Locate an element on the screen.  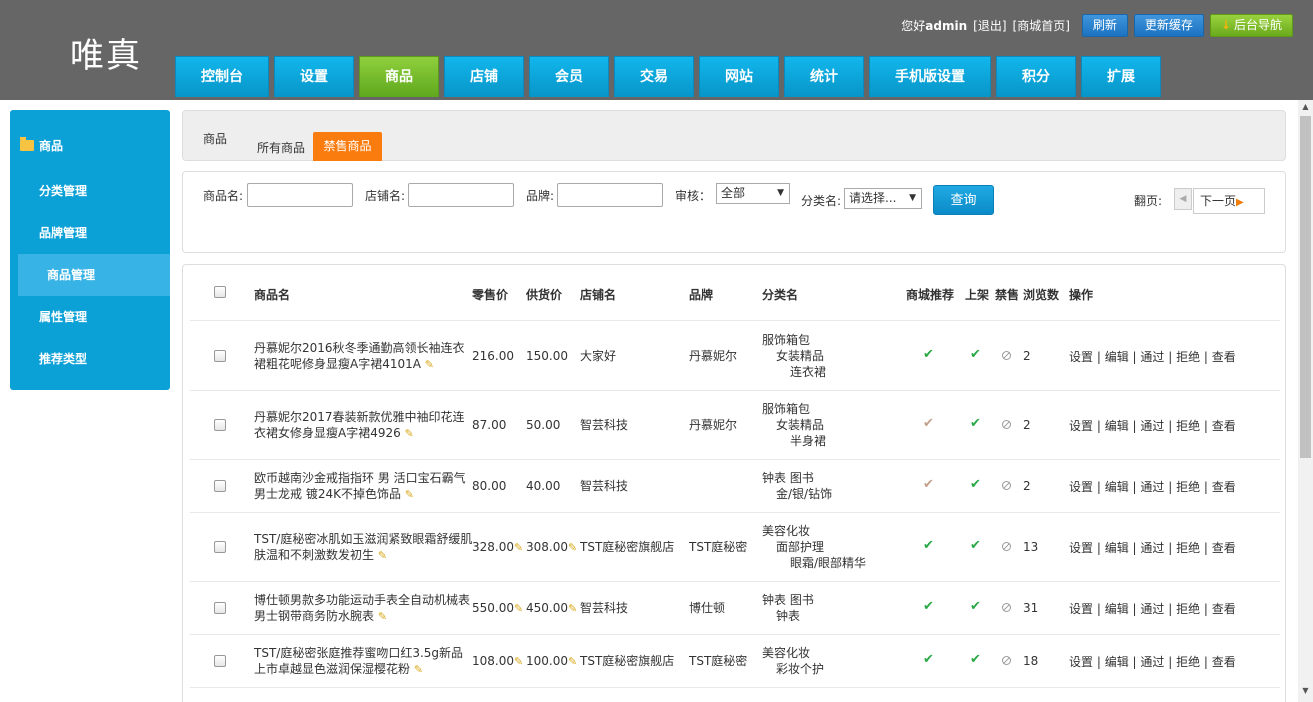
category-select: 请选择... ▼ is located at coordinates (883, 198).